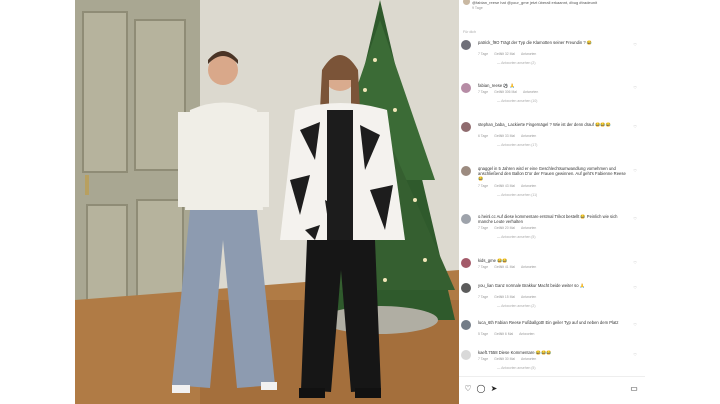 The height and width of the screenshot is (404, 720). What do you see at coordinates (493, 260) in the screenshot?
I see `comment-text: kids_gme 😂😂` at bounding box center [493, 260].